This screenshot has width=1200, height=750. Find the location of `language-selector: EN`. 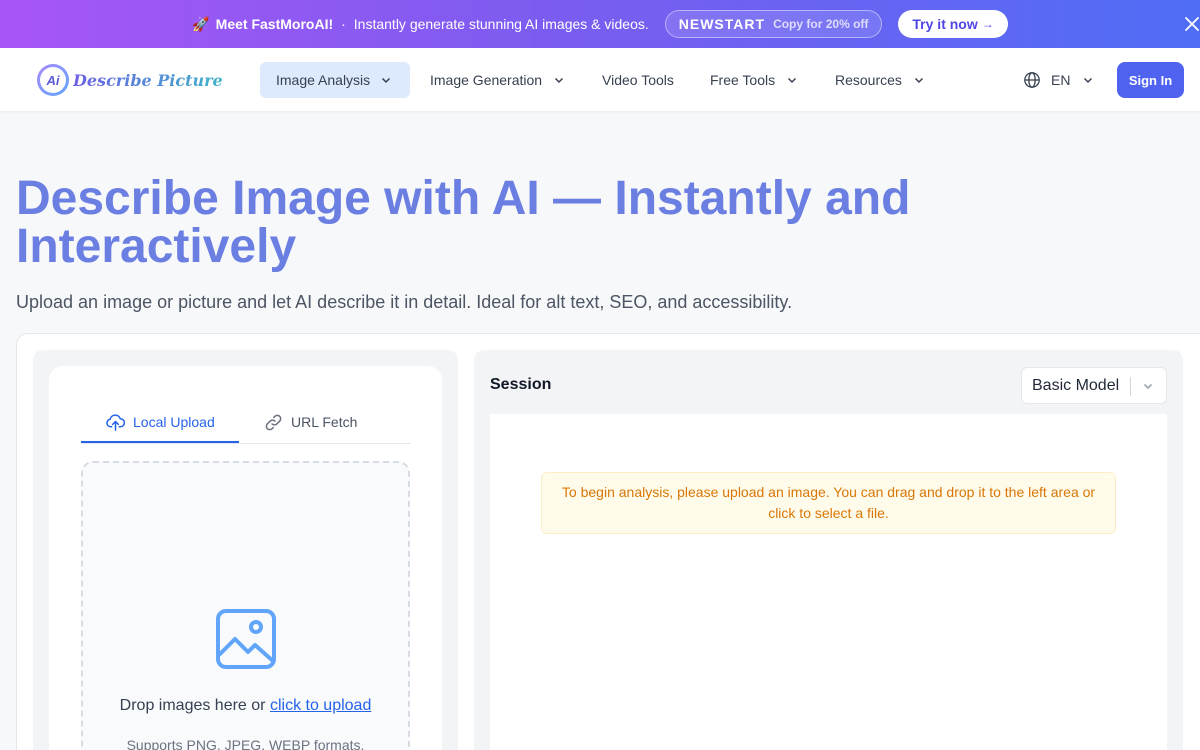

language-selector: EN is located at coordinates (1058, 80).